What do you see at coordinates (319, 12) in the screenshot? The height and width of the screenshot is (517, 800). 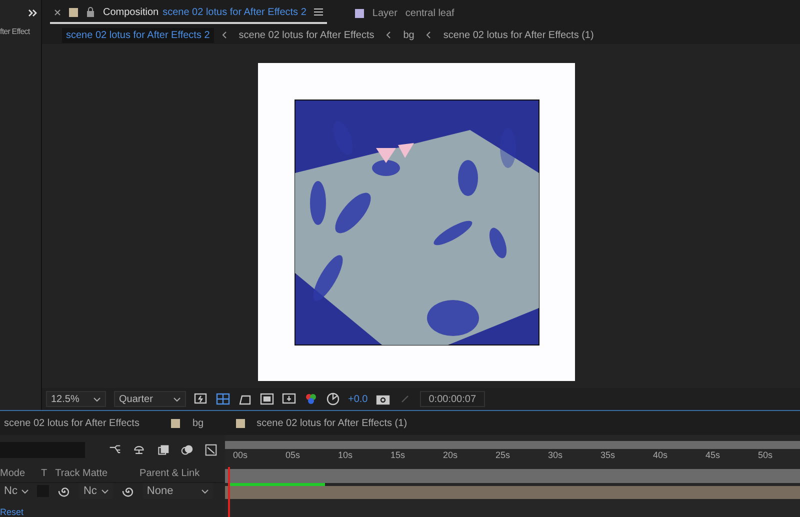 I see `panel-menu-icon` at bounding box center [319, 12].